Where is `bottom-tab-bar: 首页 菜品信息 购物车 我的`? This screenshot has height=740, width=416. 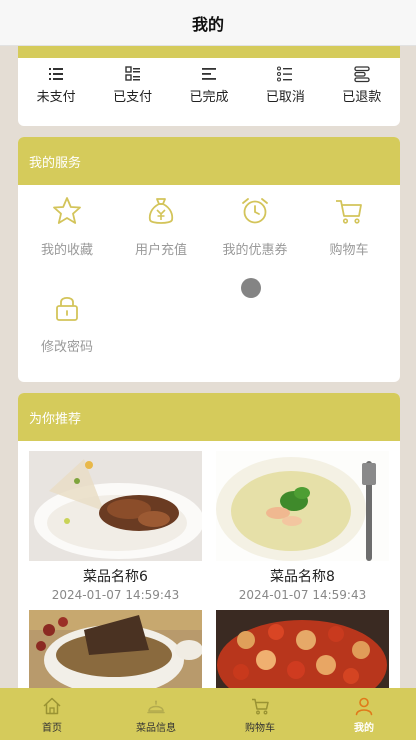
bottom-tab-bar: 首页 菜品信息 购物车 我的 is located at coordinates (208, 714).